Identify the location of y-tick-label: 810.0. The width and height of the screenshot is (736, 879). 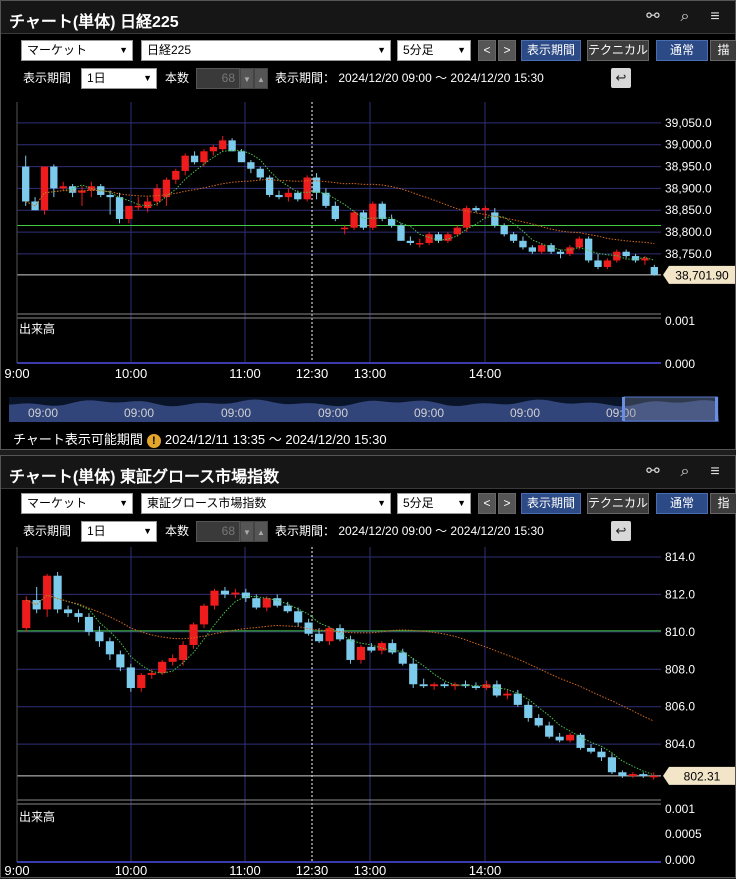
(680, 632).